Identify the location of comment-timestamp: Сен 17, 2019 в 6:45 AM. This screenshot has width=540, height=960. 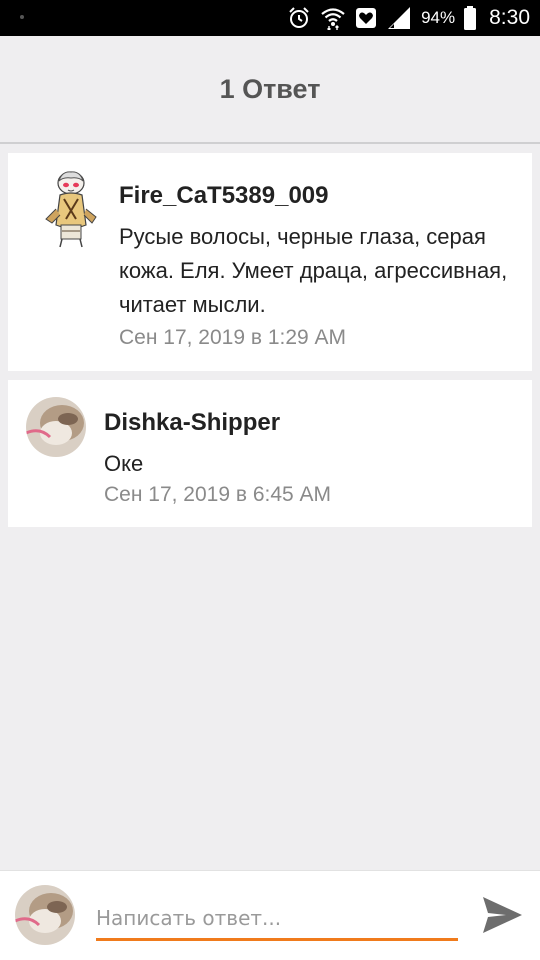
(218, 494).